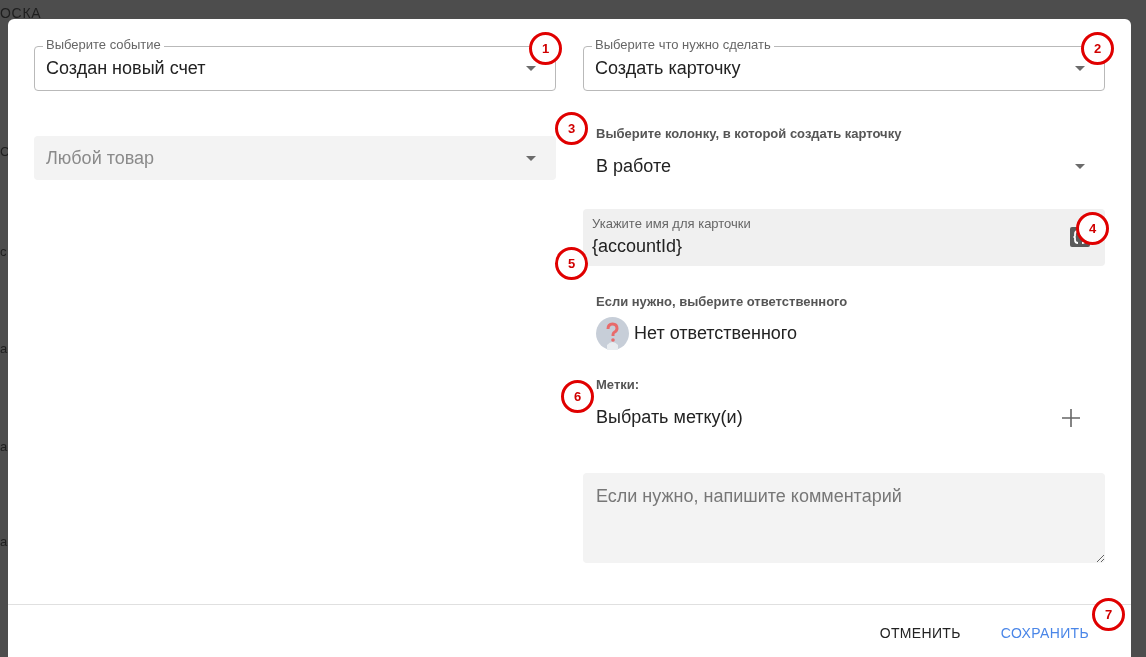  Describe the element at coordinates (618, 385) in the screenshot. I see `section-label: Метки:` at that location.